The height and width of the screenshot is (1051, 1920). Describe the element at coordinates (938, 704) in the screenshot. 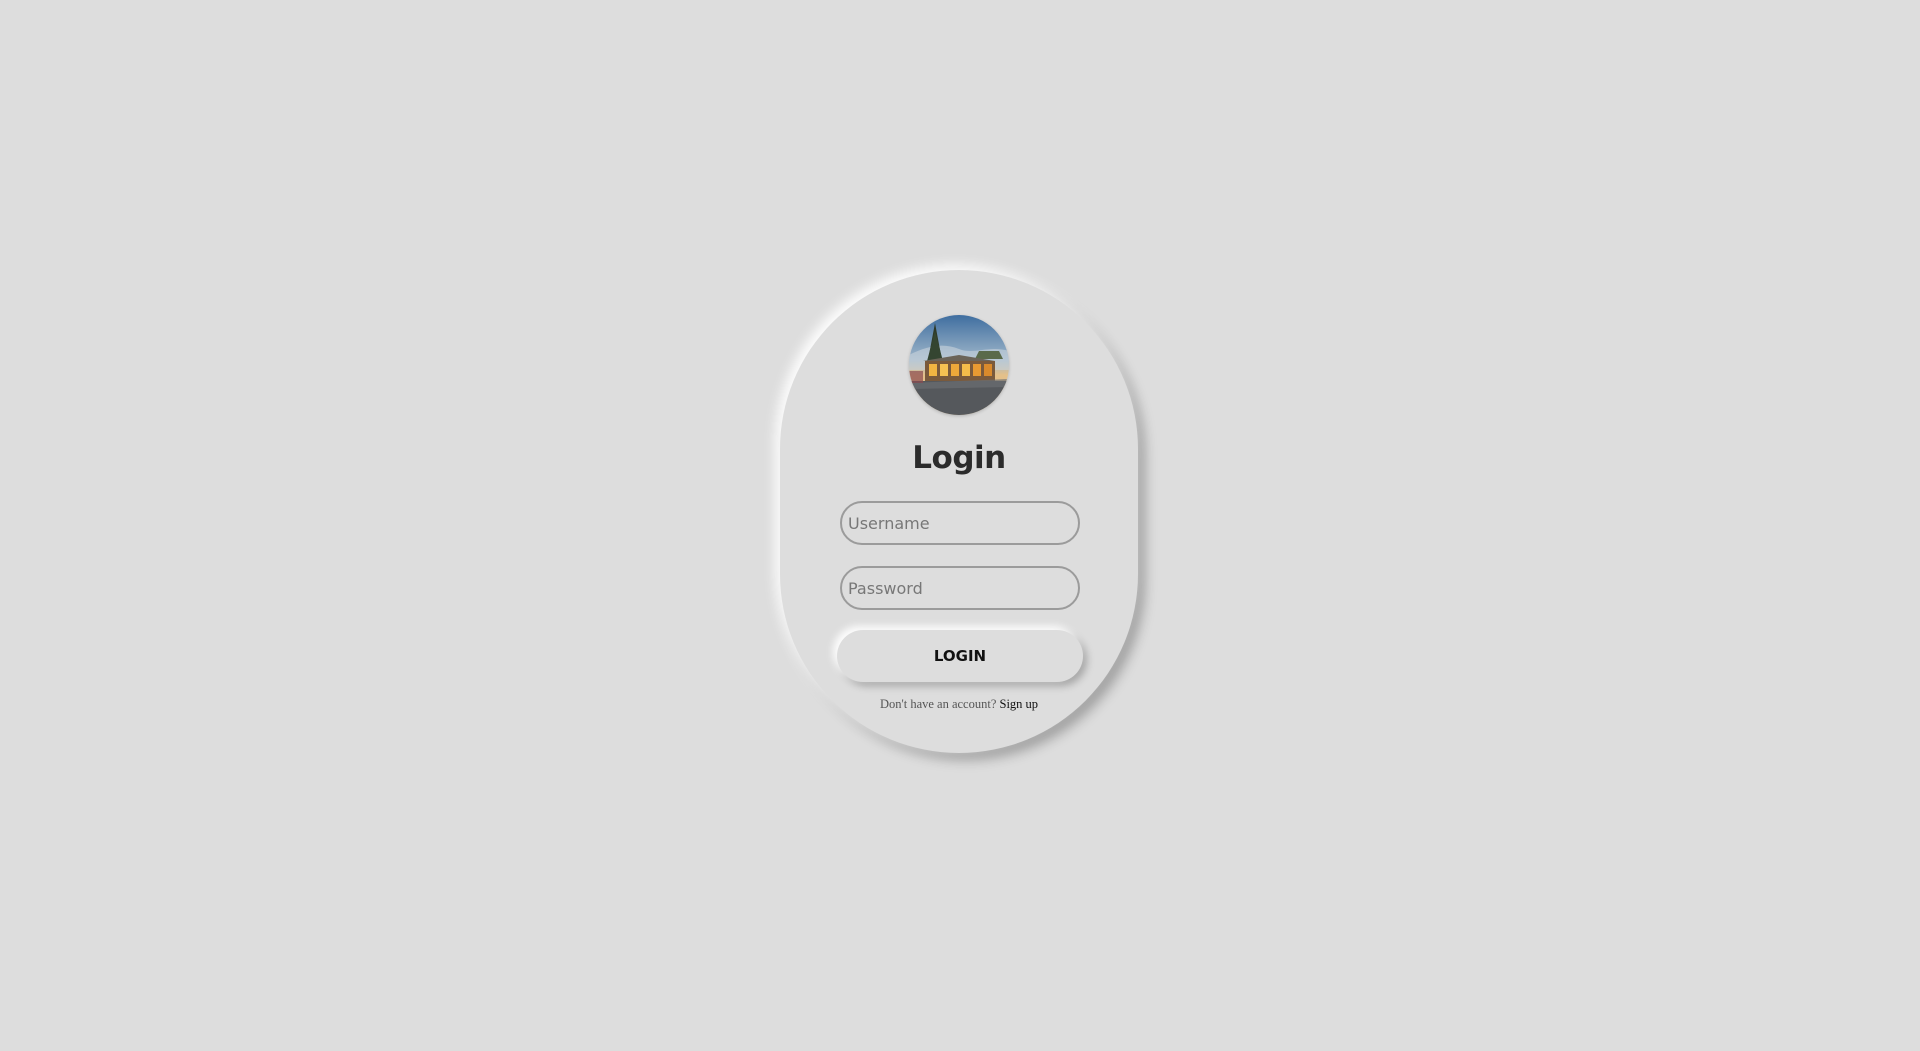

I see `signup-prompt: Don't have an account?` at that location.